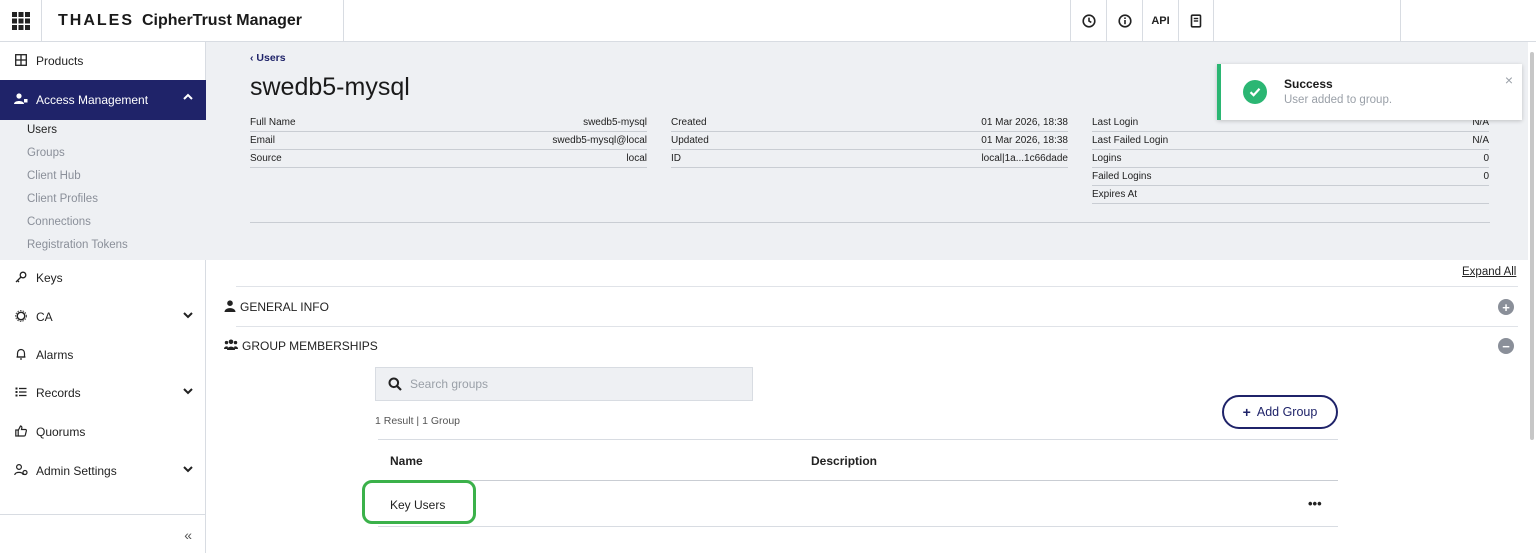 The width and height of the screenshot is (1536, 553). Describe the element at coordinates (42, 130) in the screenshot. I see `sidebar-subitem-users: Users` at that location.